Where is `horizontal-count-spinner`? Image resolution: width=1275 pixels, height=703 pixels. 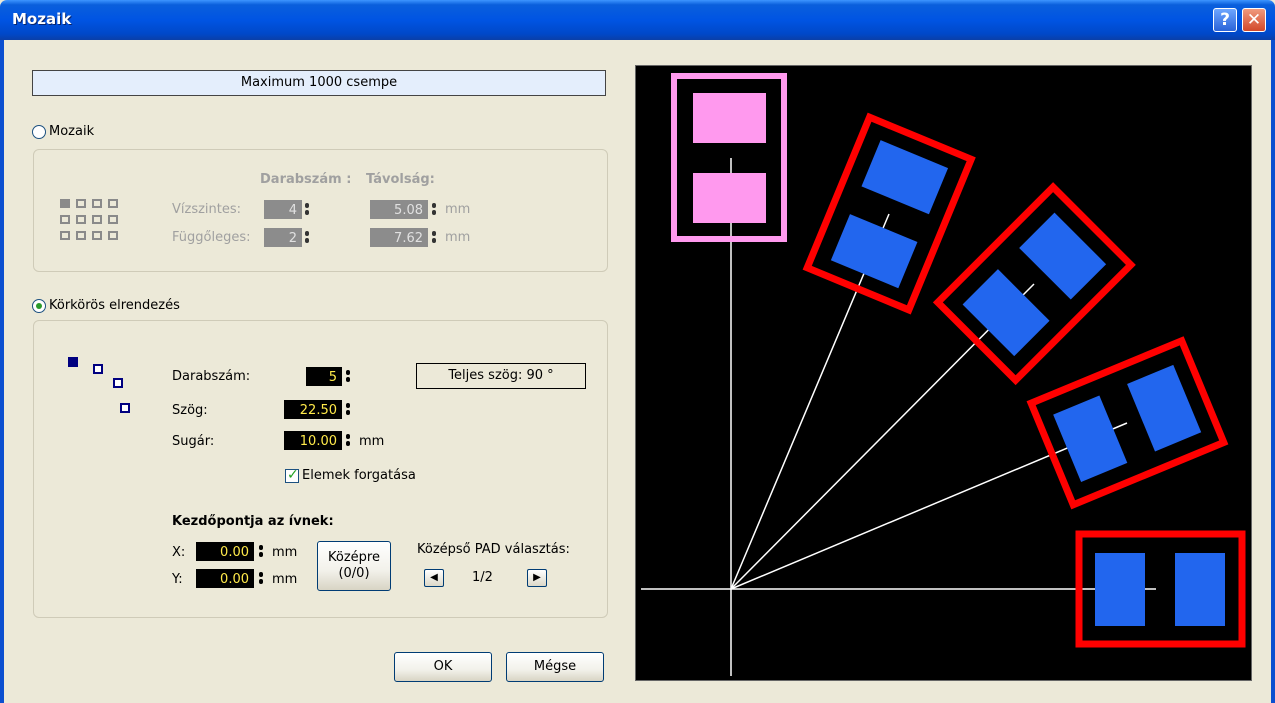
horizontal-count-spinner is located at coordinates (307, 209).